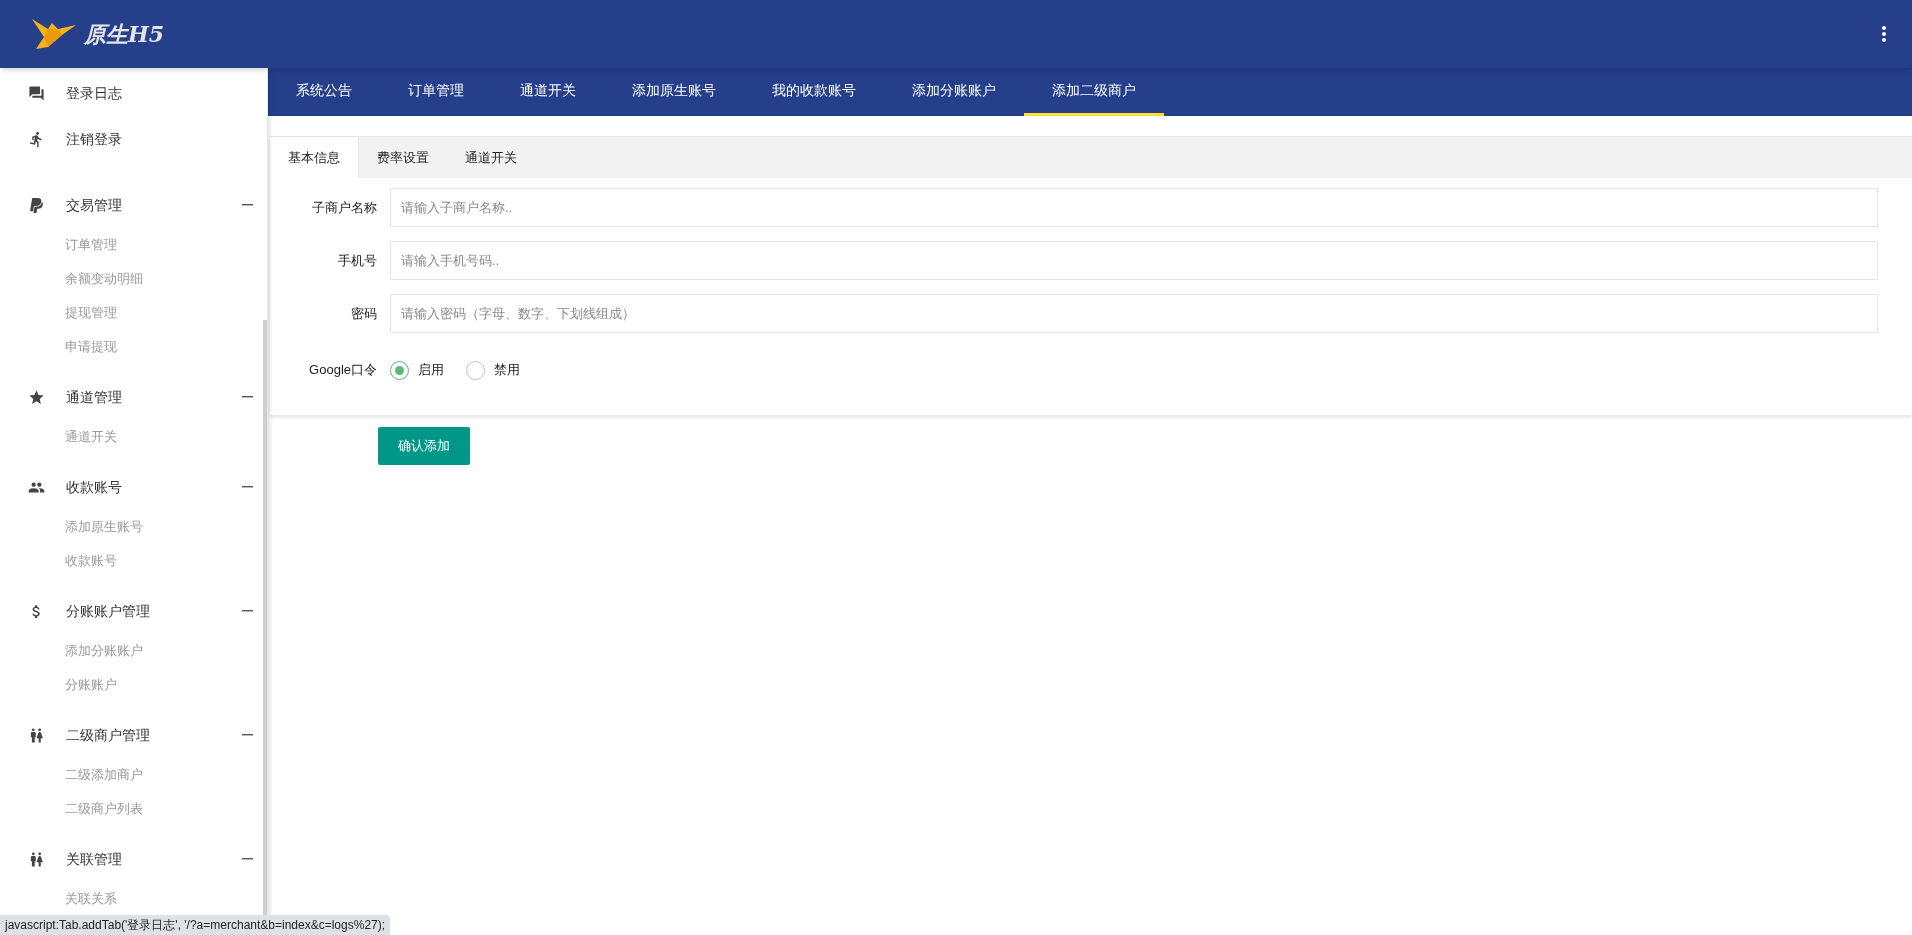 The image size is (1912, 935). Describe the element at coordinates (133, 93) in the screenshot. I see `sidebar-item: 登录日志` at that location.